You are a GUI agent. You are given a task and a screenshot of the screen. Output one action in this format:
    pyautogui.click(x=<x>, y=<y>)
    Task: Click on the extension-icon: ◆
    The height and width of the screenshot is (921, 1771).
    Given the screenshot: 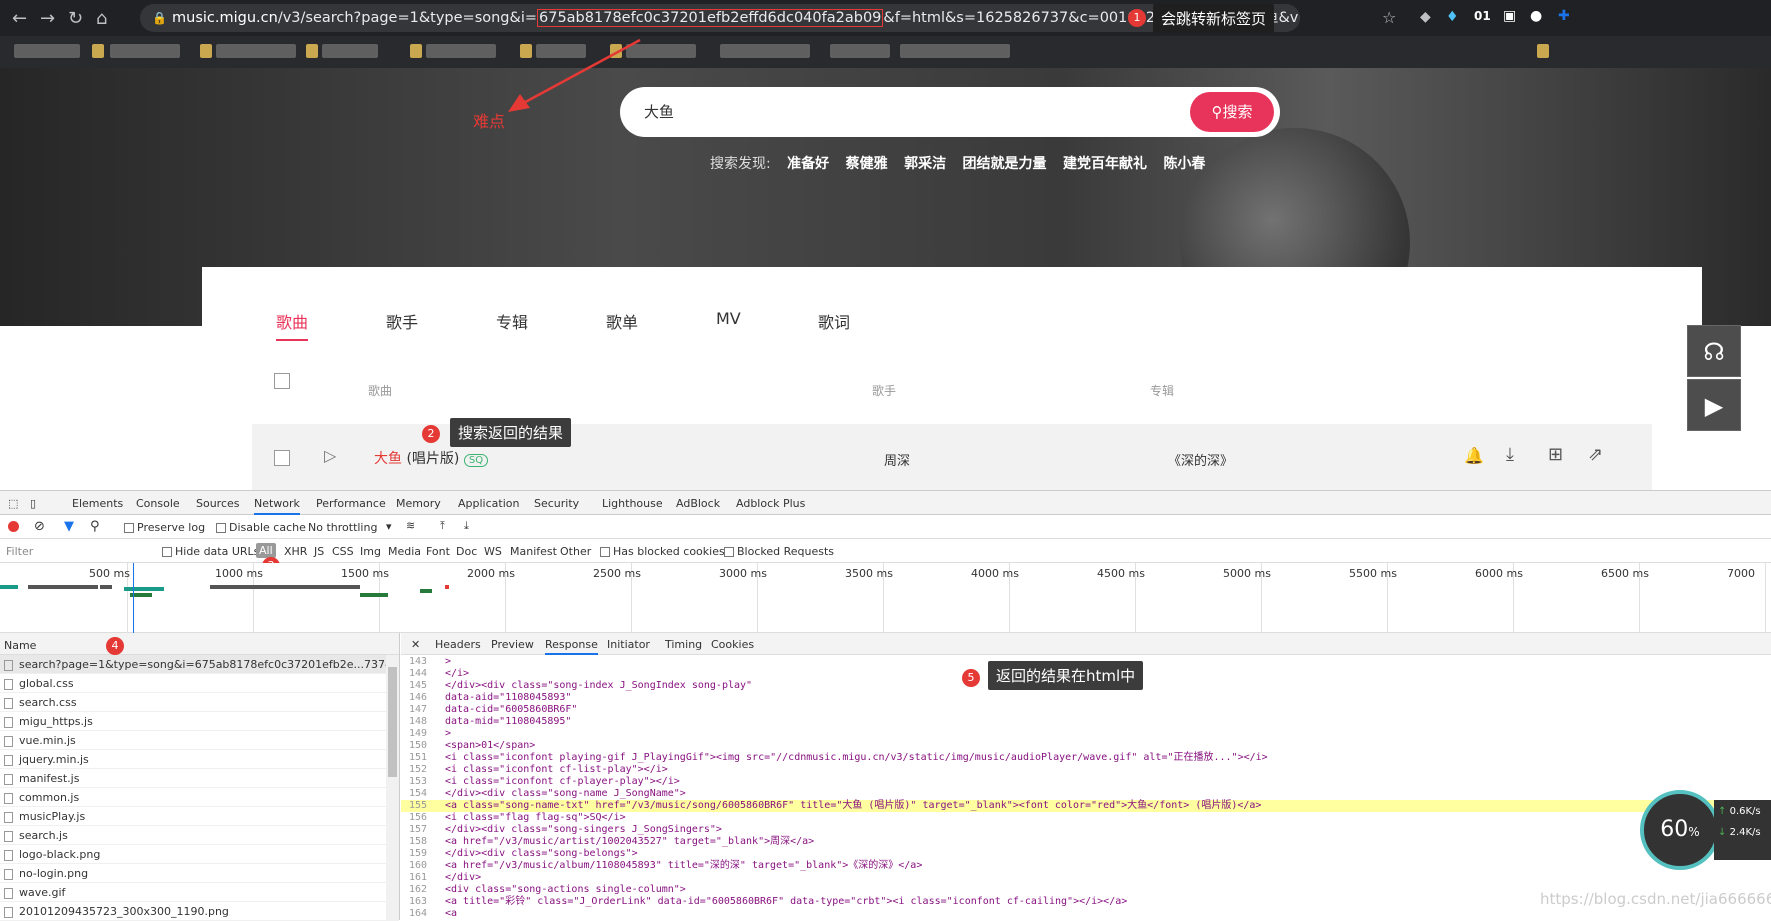 What is the action you would take?
    pyautogui.click(x=1425, y=17)
    